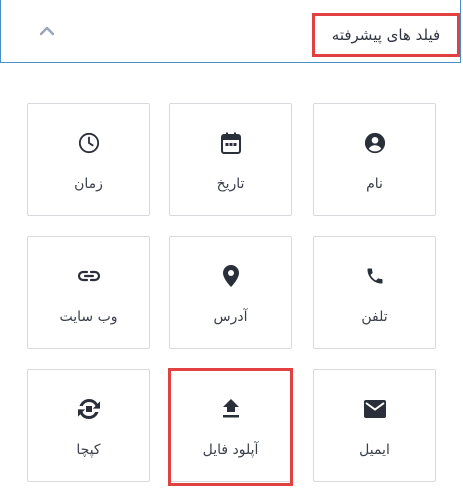 The height and width of the screenshot is (500, 463). Describe the element at coordinates (230, 184) in the screenshot. I see `field-label: تاریخ` at that location.